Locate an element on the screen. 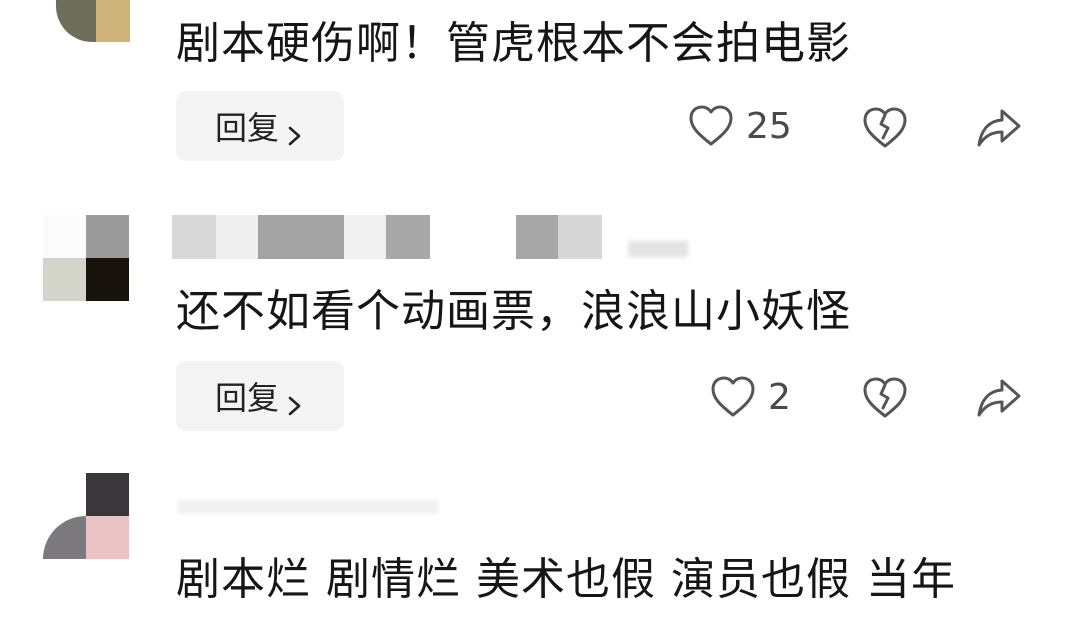  comment-text: 还不如看个动画票，浪浪山小妖怪 is located at coordinates (513, 311).